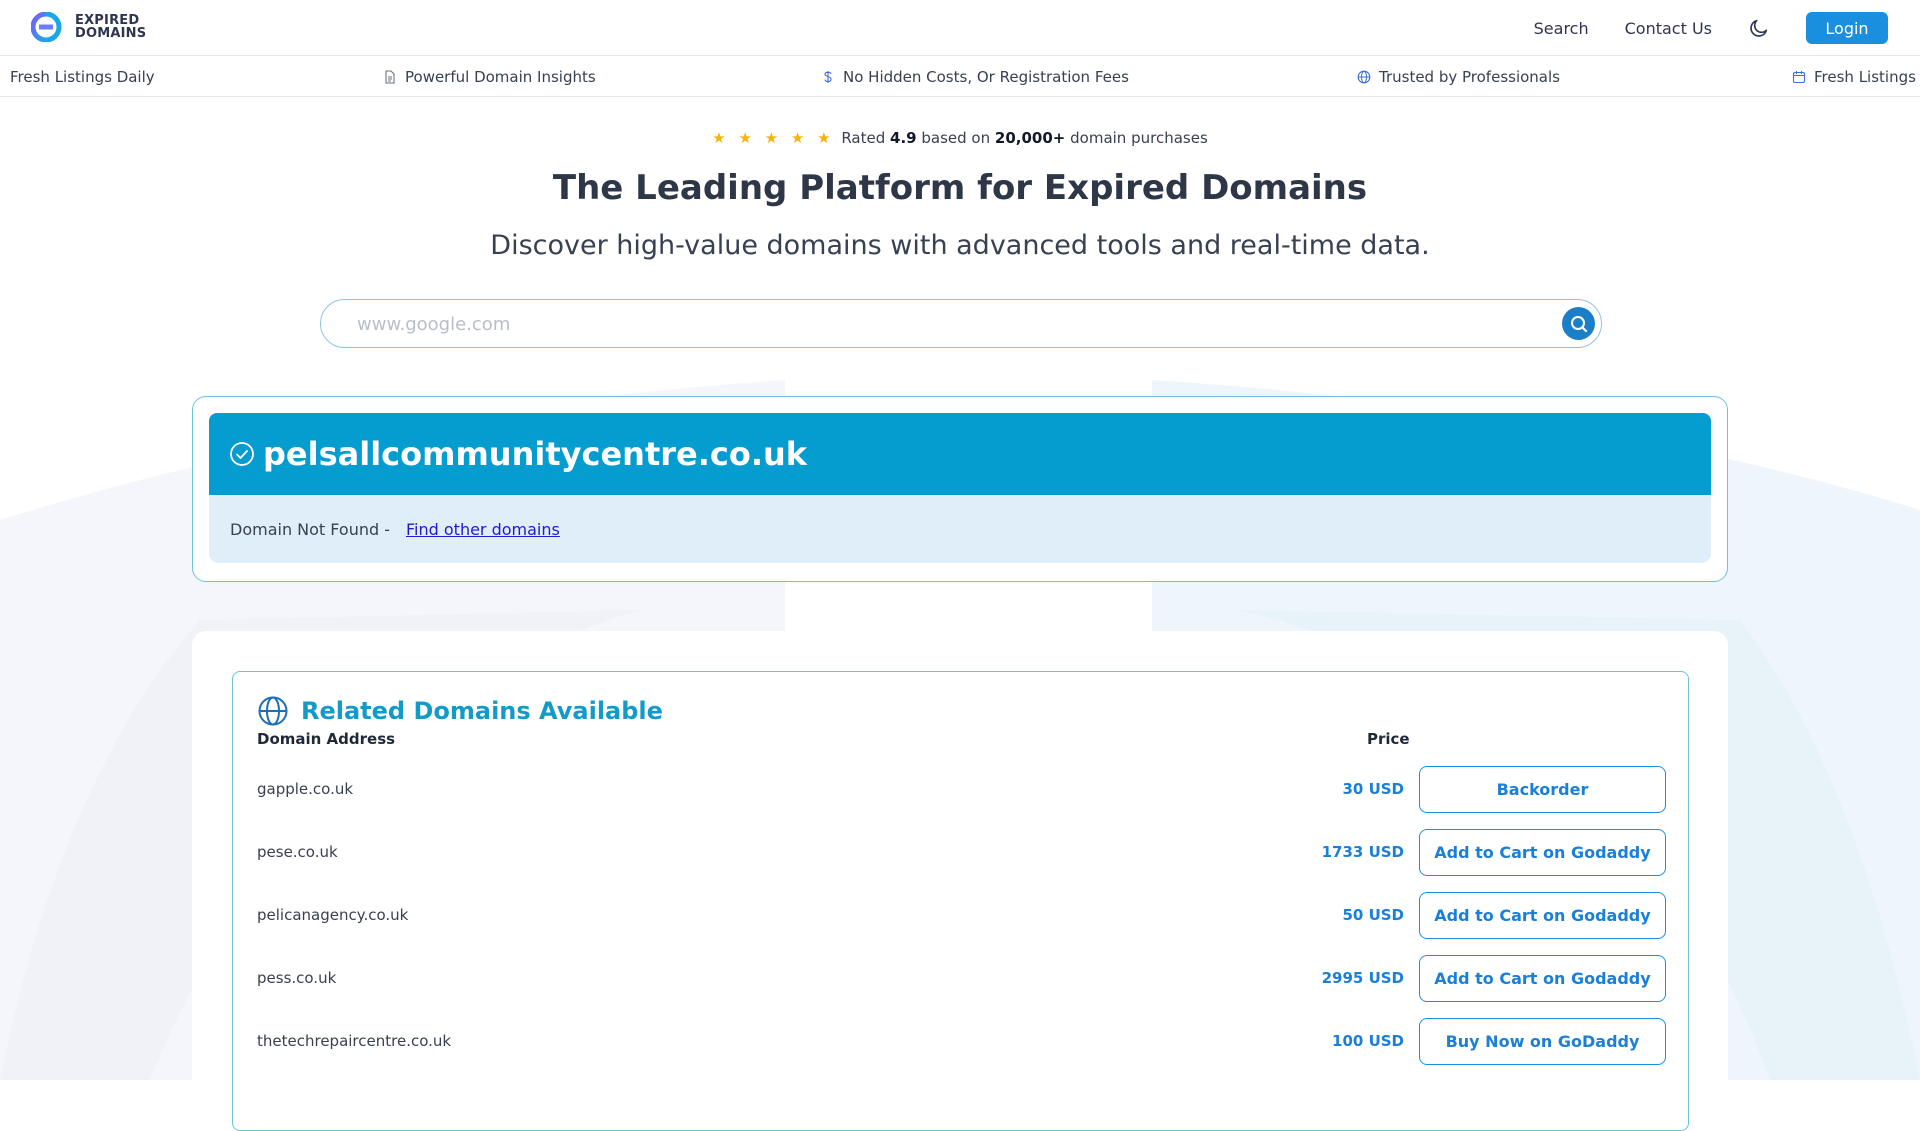 The image size is (1920, 1131). I want to click on page-title: The Leading Platform for Expired Domains, so click(960, 188).